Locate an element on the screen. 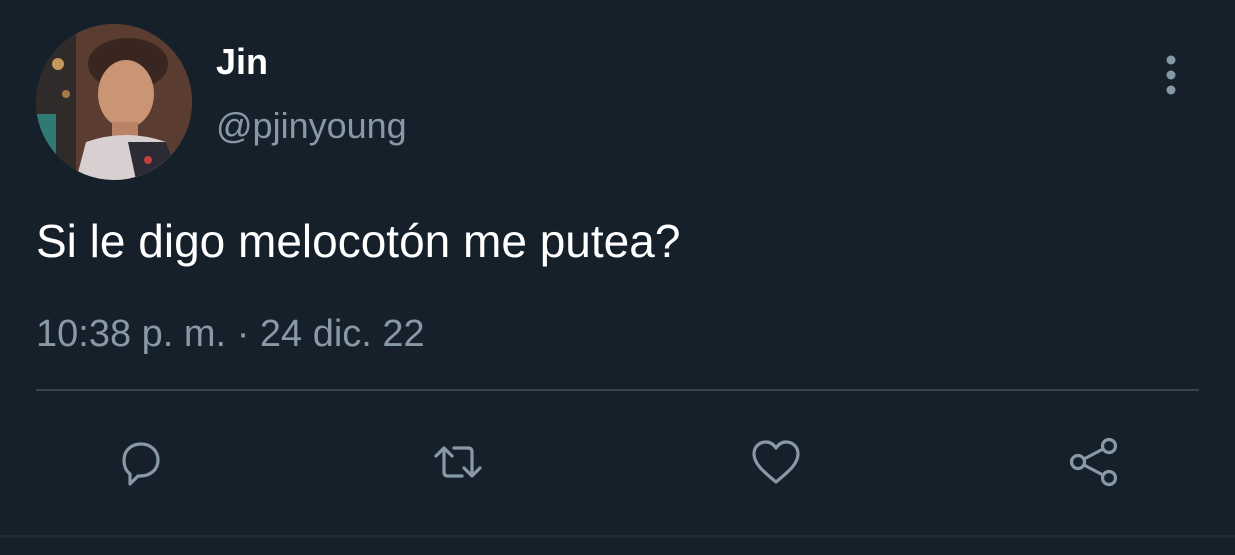 The height and width of the screenshot is (555, 1235). retweet-icon is located at coordinates (458, 462).